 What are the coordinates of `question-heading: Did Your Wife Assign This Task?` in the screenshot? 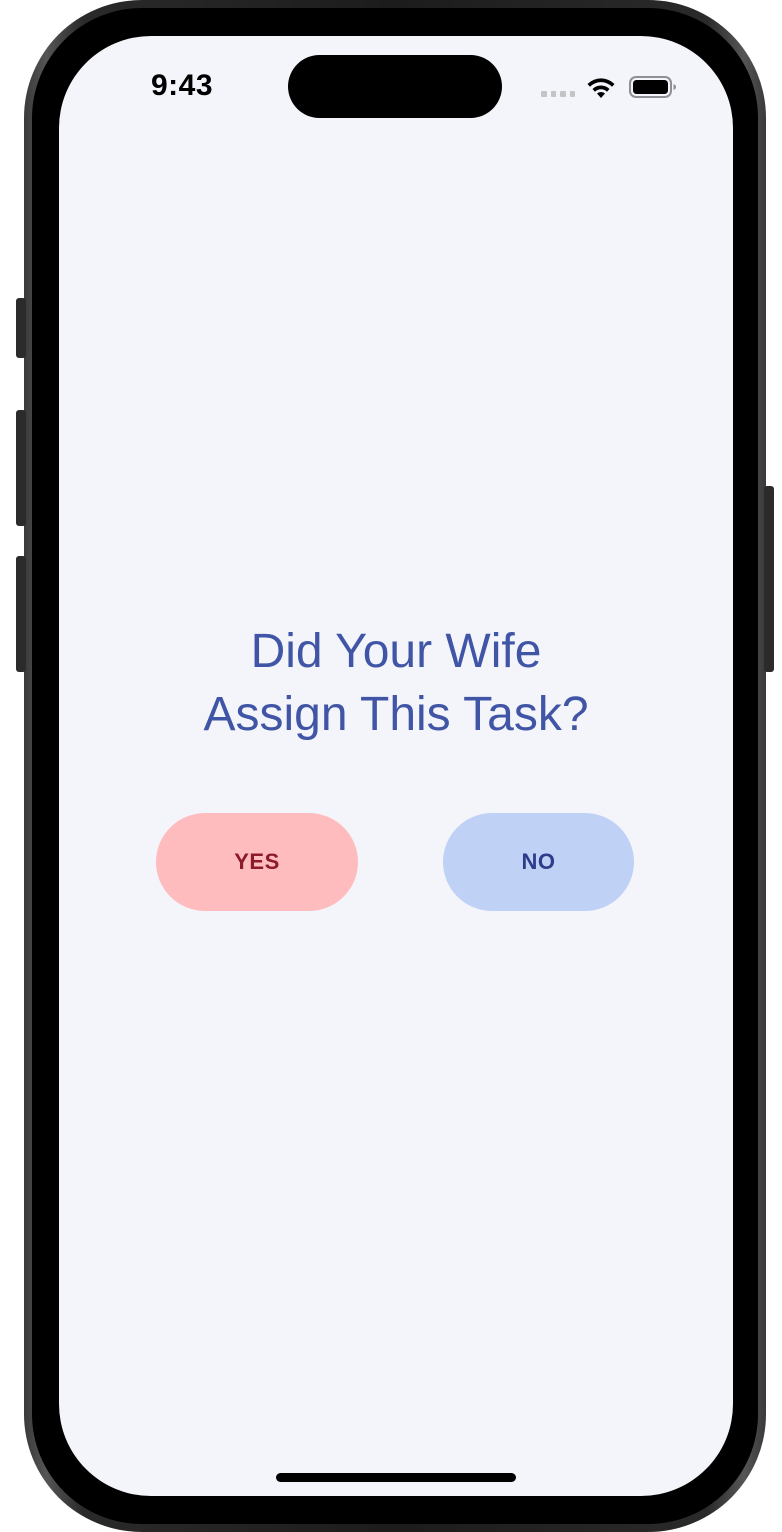 It's located at (396, 683).